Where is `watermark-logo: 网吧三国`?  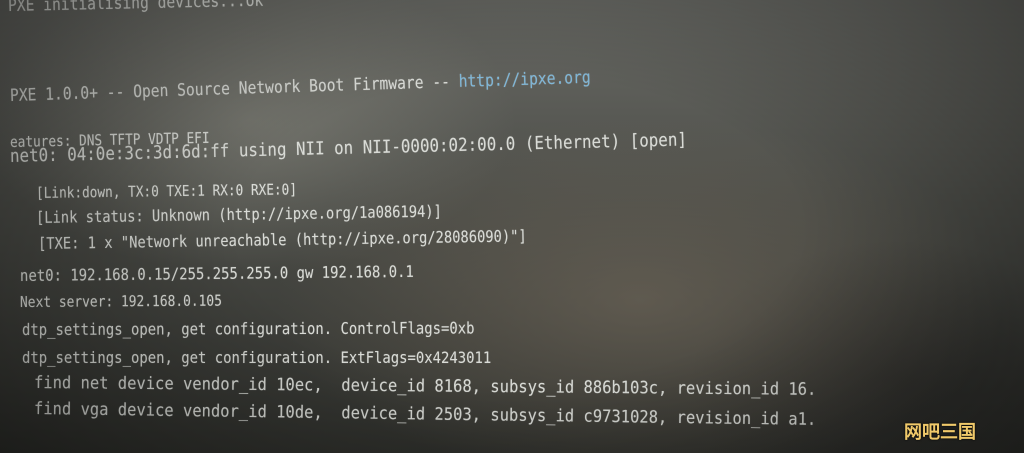 watermark-logo: 网吧三国 is located at coordinates (940, 432).